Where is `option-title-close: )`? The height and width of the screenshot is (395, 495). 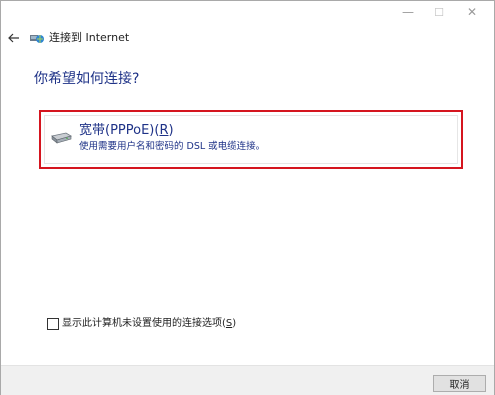
option-title-close: ) is located at coordinates (171, 130).